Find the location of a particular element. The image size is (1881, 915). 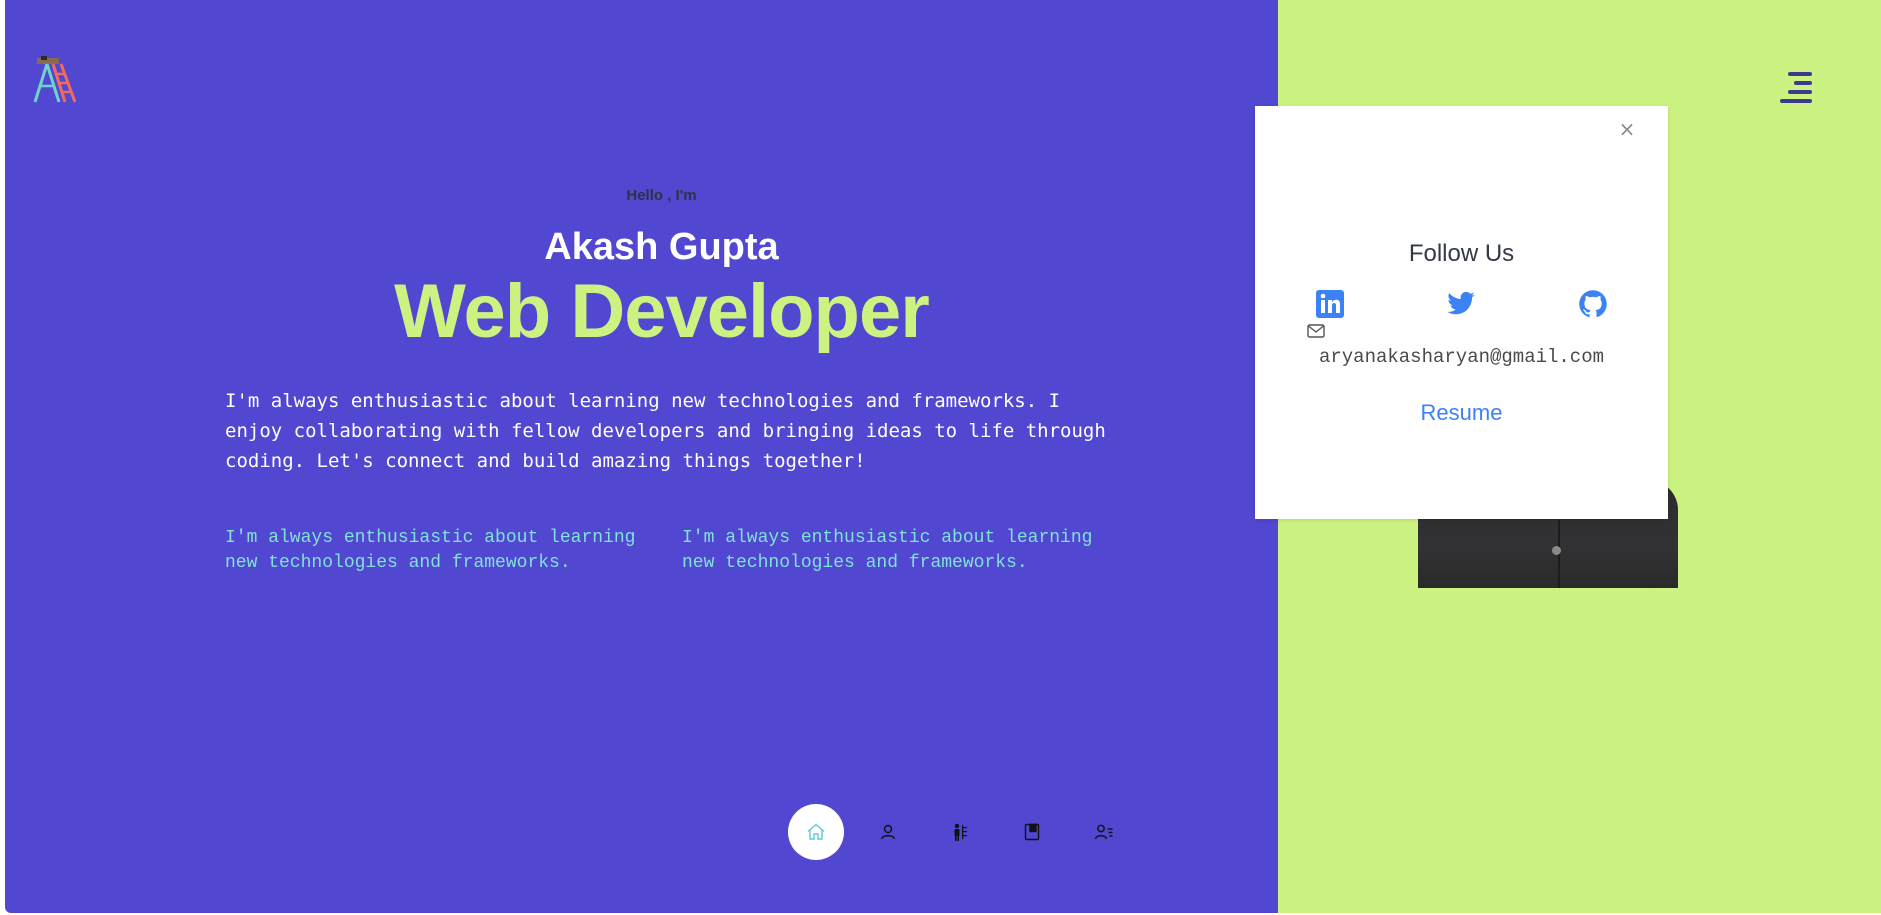

hero-name: Akash Gupta is located at coordinates (661, 247).